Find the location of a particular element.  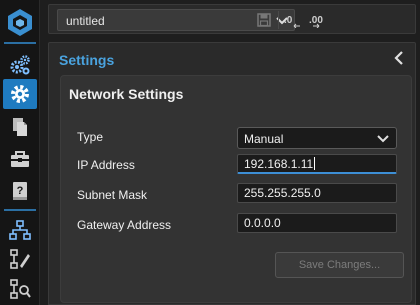

edit-hierarchy-icon is located at coordinates (20, 259).